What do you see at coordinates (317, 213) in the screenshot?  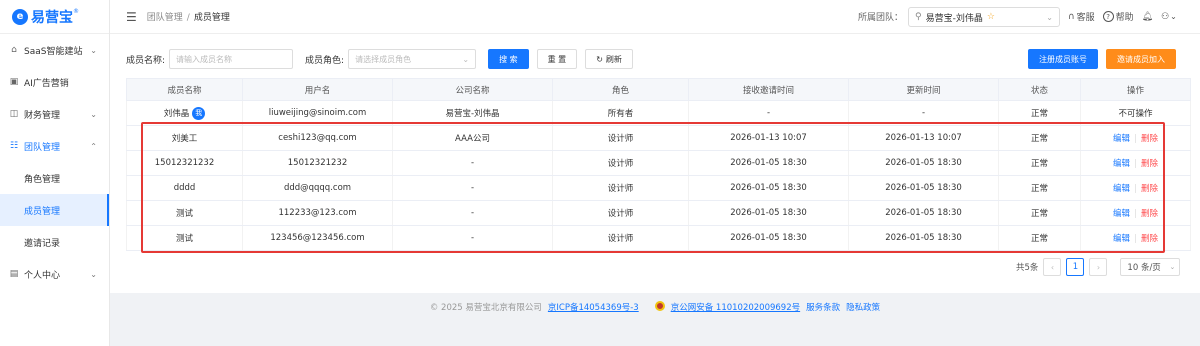 I see `cell-username: 112233@123.com` at bounding box center [317, 213].